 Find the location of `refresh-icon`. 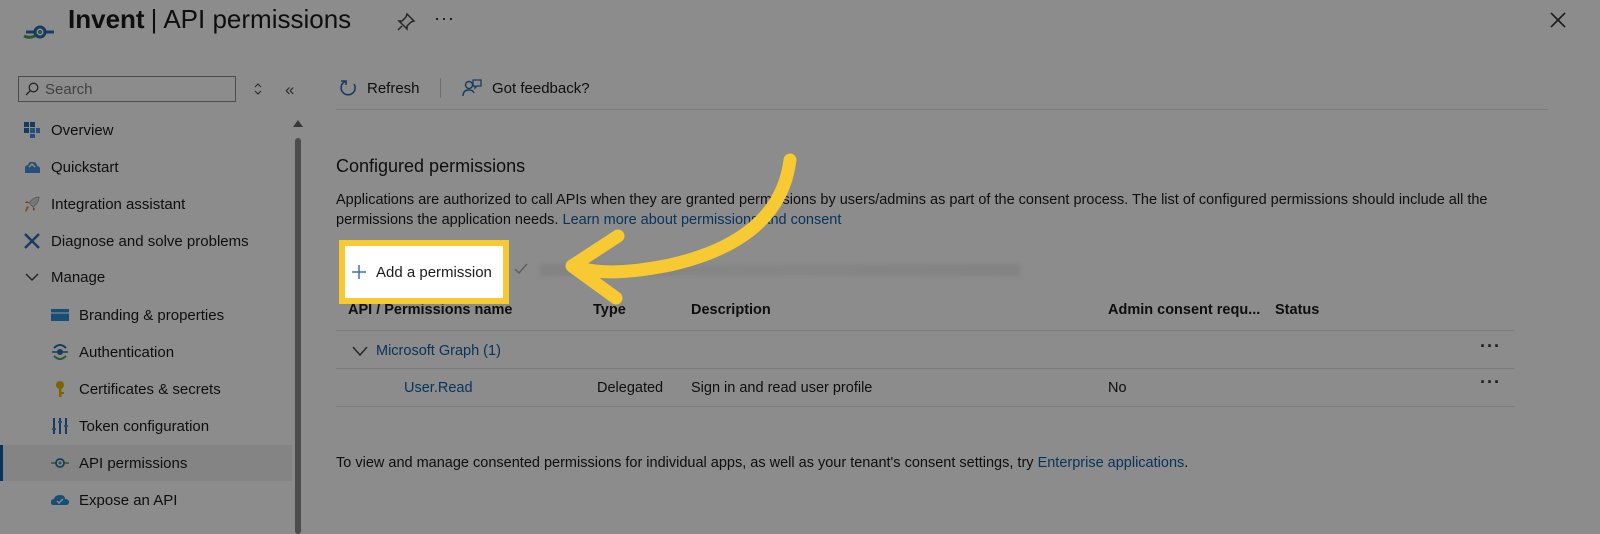

refresh-icon is located at coordinates (348, 88).